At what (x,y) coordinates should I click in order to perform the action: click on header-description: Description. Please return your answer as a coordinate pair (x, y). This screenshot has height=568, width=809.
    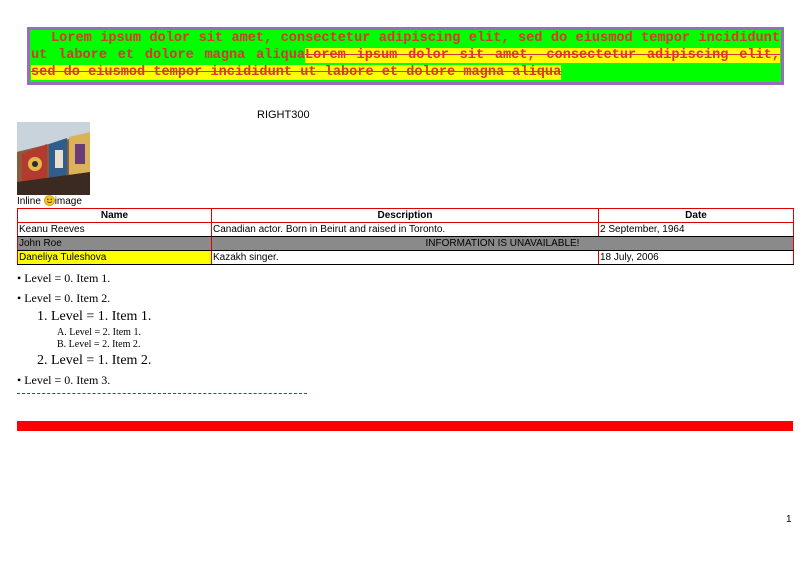
    Looking at the image, I should click on (405, 215).